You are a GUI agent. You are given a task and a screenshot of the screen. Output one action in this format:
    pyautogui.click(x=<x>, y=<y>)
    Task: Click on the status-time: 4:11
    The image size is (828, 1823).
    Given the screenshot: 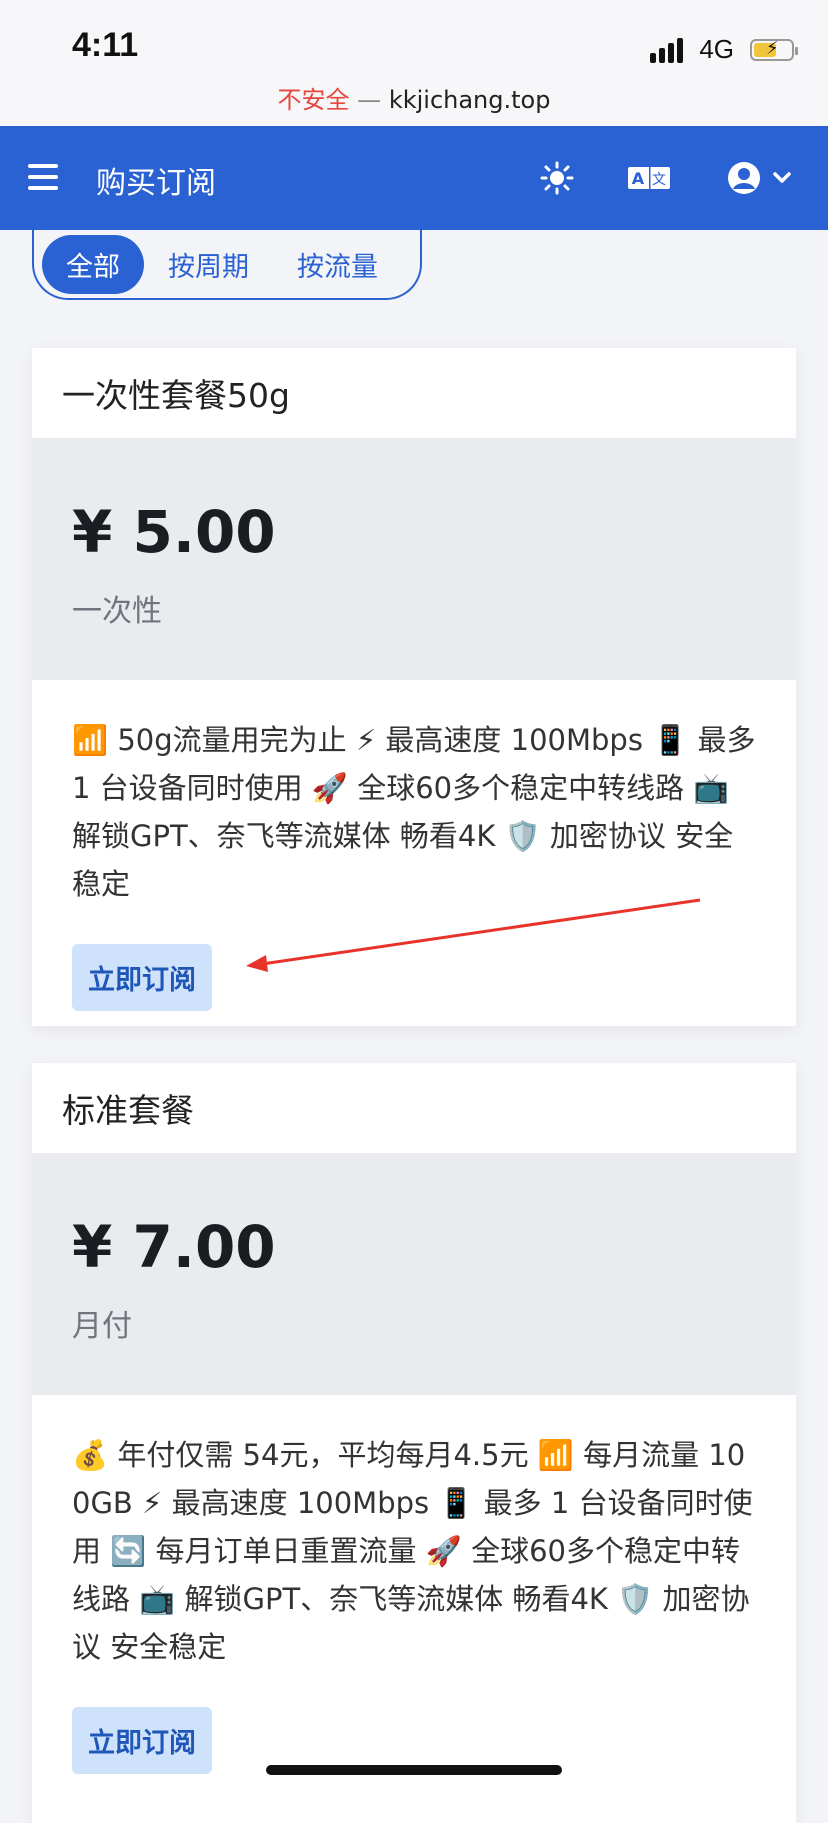 What is the action you would take?
    pyautogui.click(x=105, y=45)
    